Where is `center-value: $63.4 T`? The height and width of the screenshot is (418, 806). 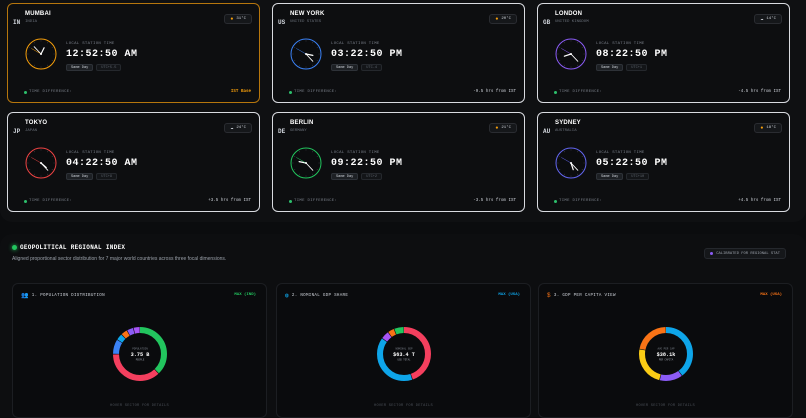
center-value: $63.4 T is located at coordinates (404, 355).